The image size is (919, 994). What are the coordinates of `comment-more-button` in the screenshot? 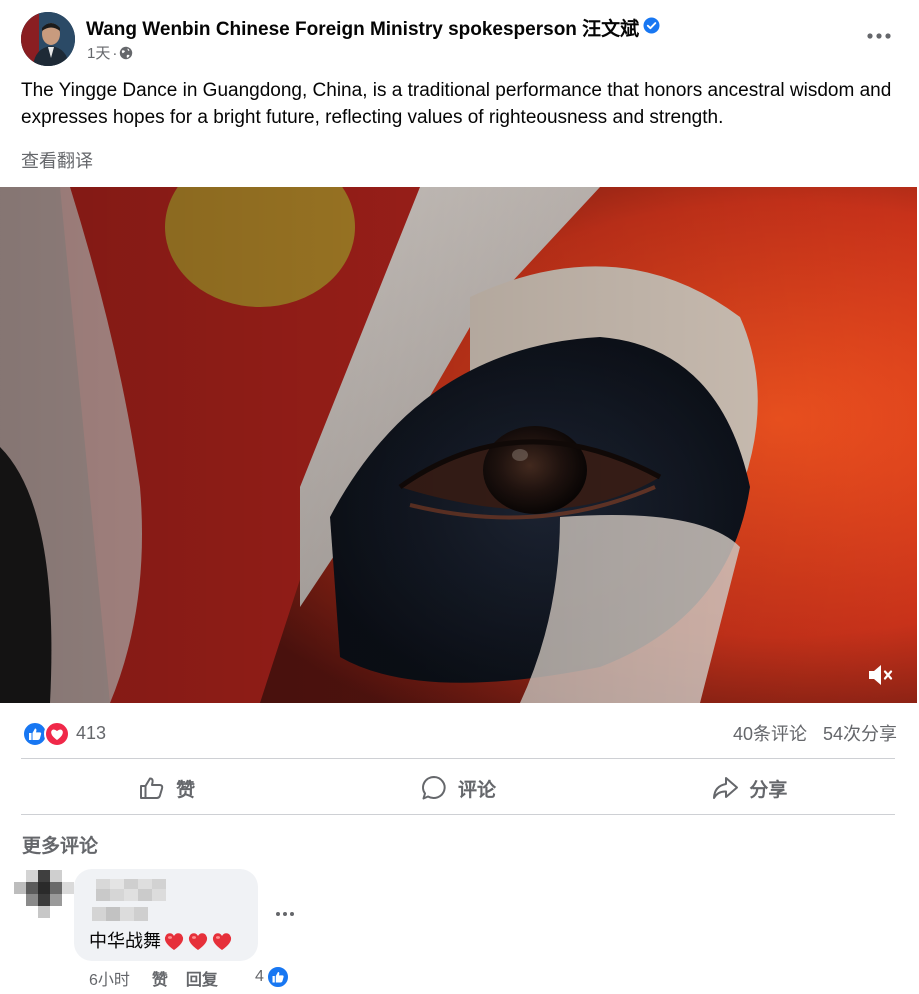 It's located at (285, 914).